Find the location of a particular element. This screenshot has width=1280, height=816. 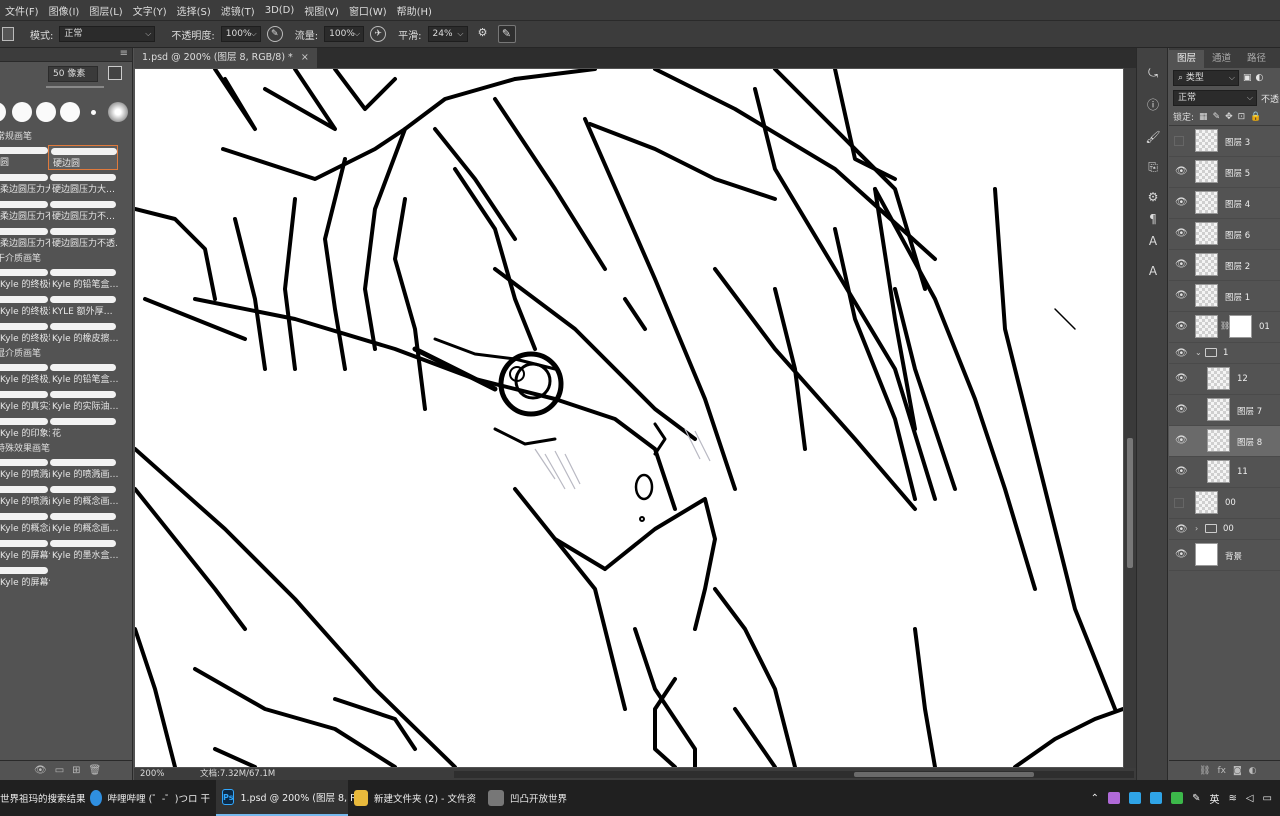

adjustment-filter-icon: ◐ is located at coordinates (1260, 78).